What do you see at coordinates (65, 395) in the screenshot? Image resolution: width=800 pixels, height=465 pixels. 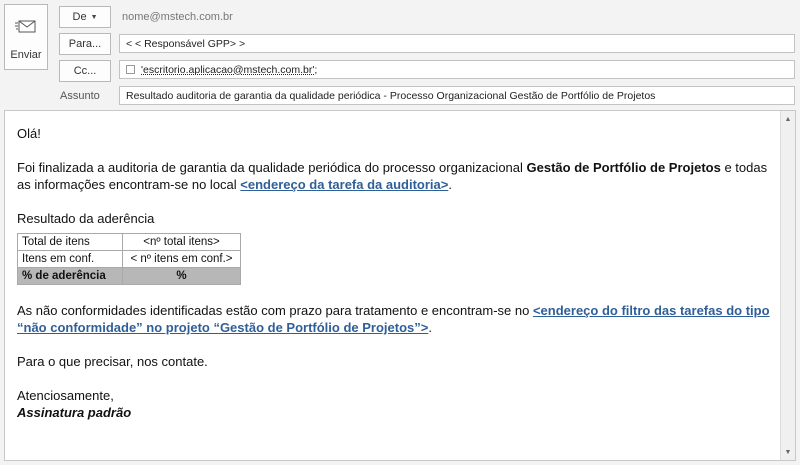 I see `regards: Atenciosamente,` at bounding box center [65, 395].